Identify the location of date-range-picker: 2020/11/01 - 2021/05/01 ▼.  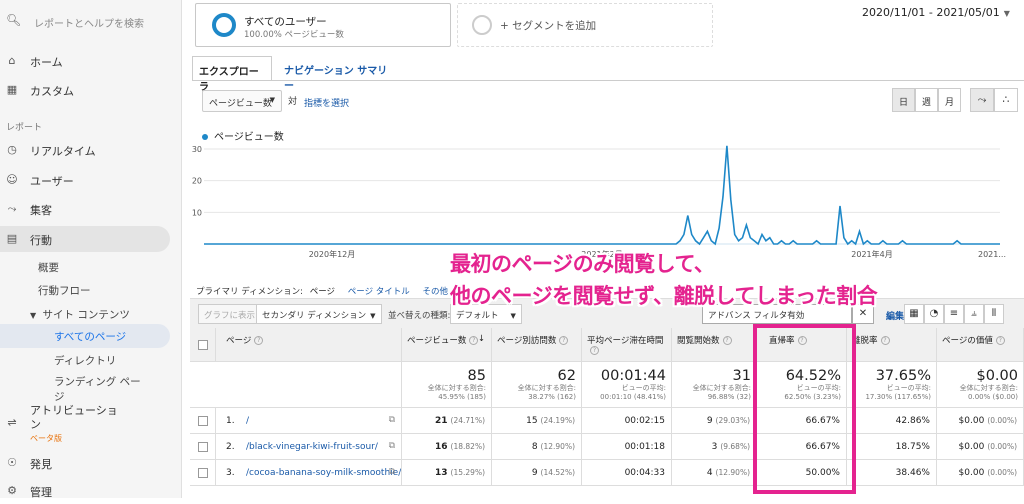
(936, 12).